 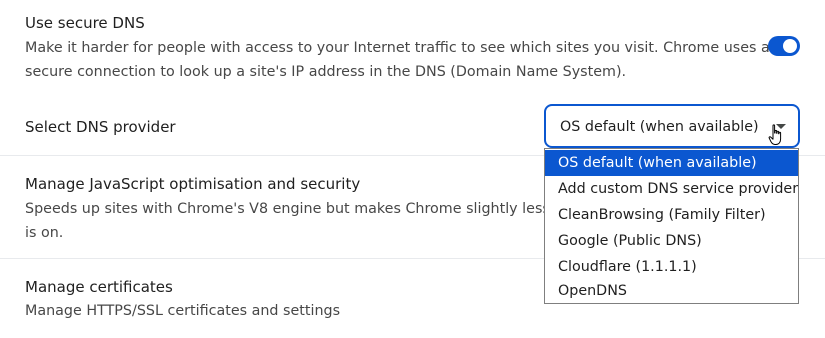 I want to click on javascript-description-line2: is on., so click(x=44, y=233).